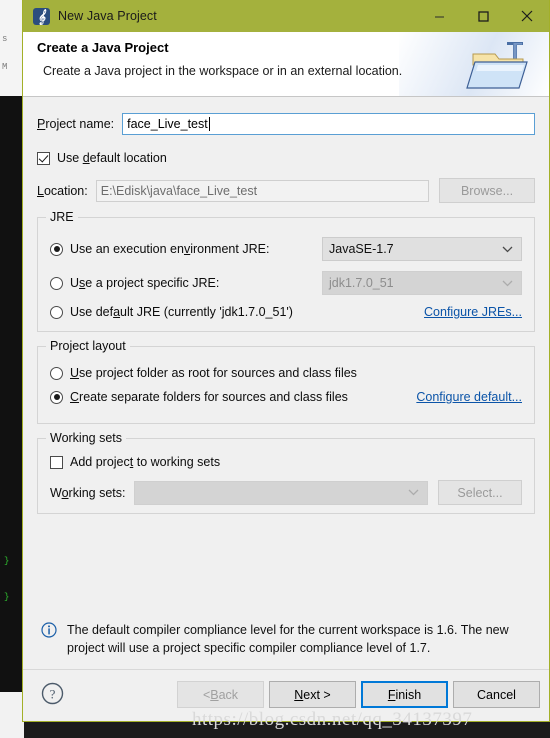 The width and height of the screenshot is (550, 738). Describe the element at coordinates (56, 397) in the screenshot. I see `layout-separate-folders-radio` at that location.